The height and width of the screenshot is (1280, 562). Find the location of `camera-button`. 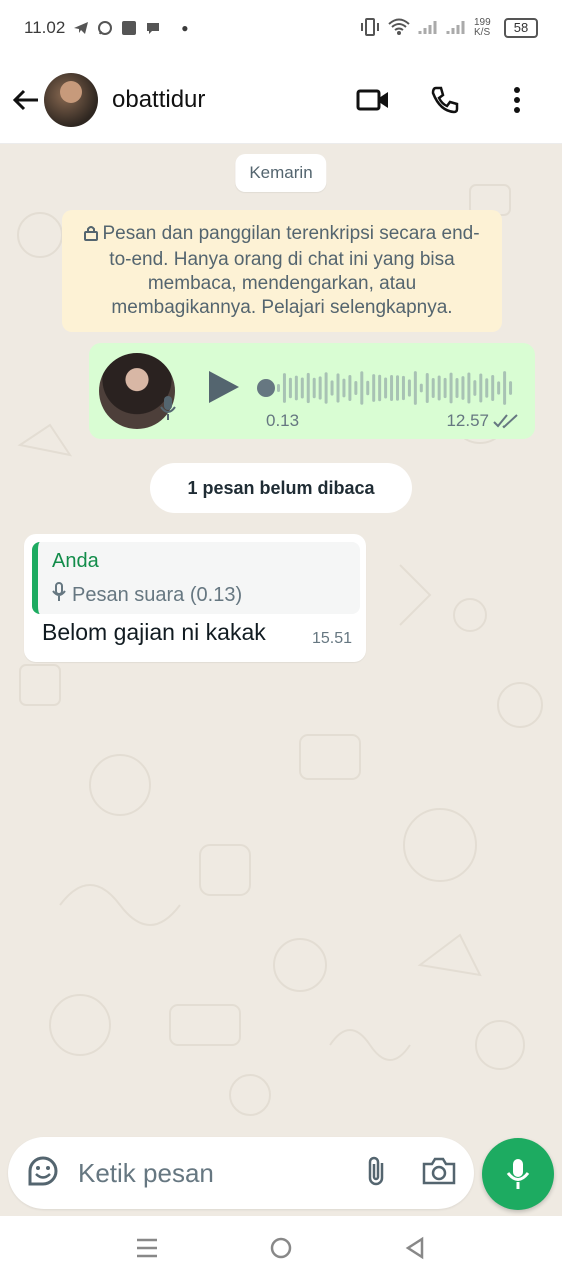

camera-button is located at coordinates (439, 1173).